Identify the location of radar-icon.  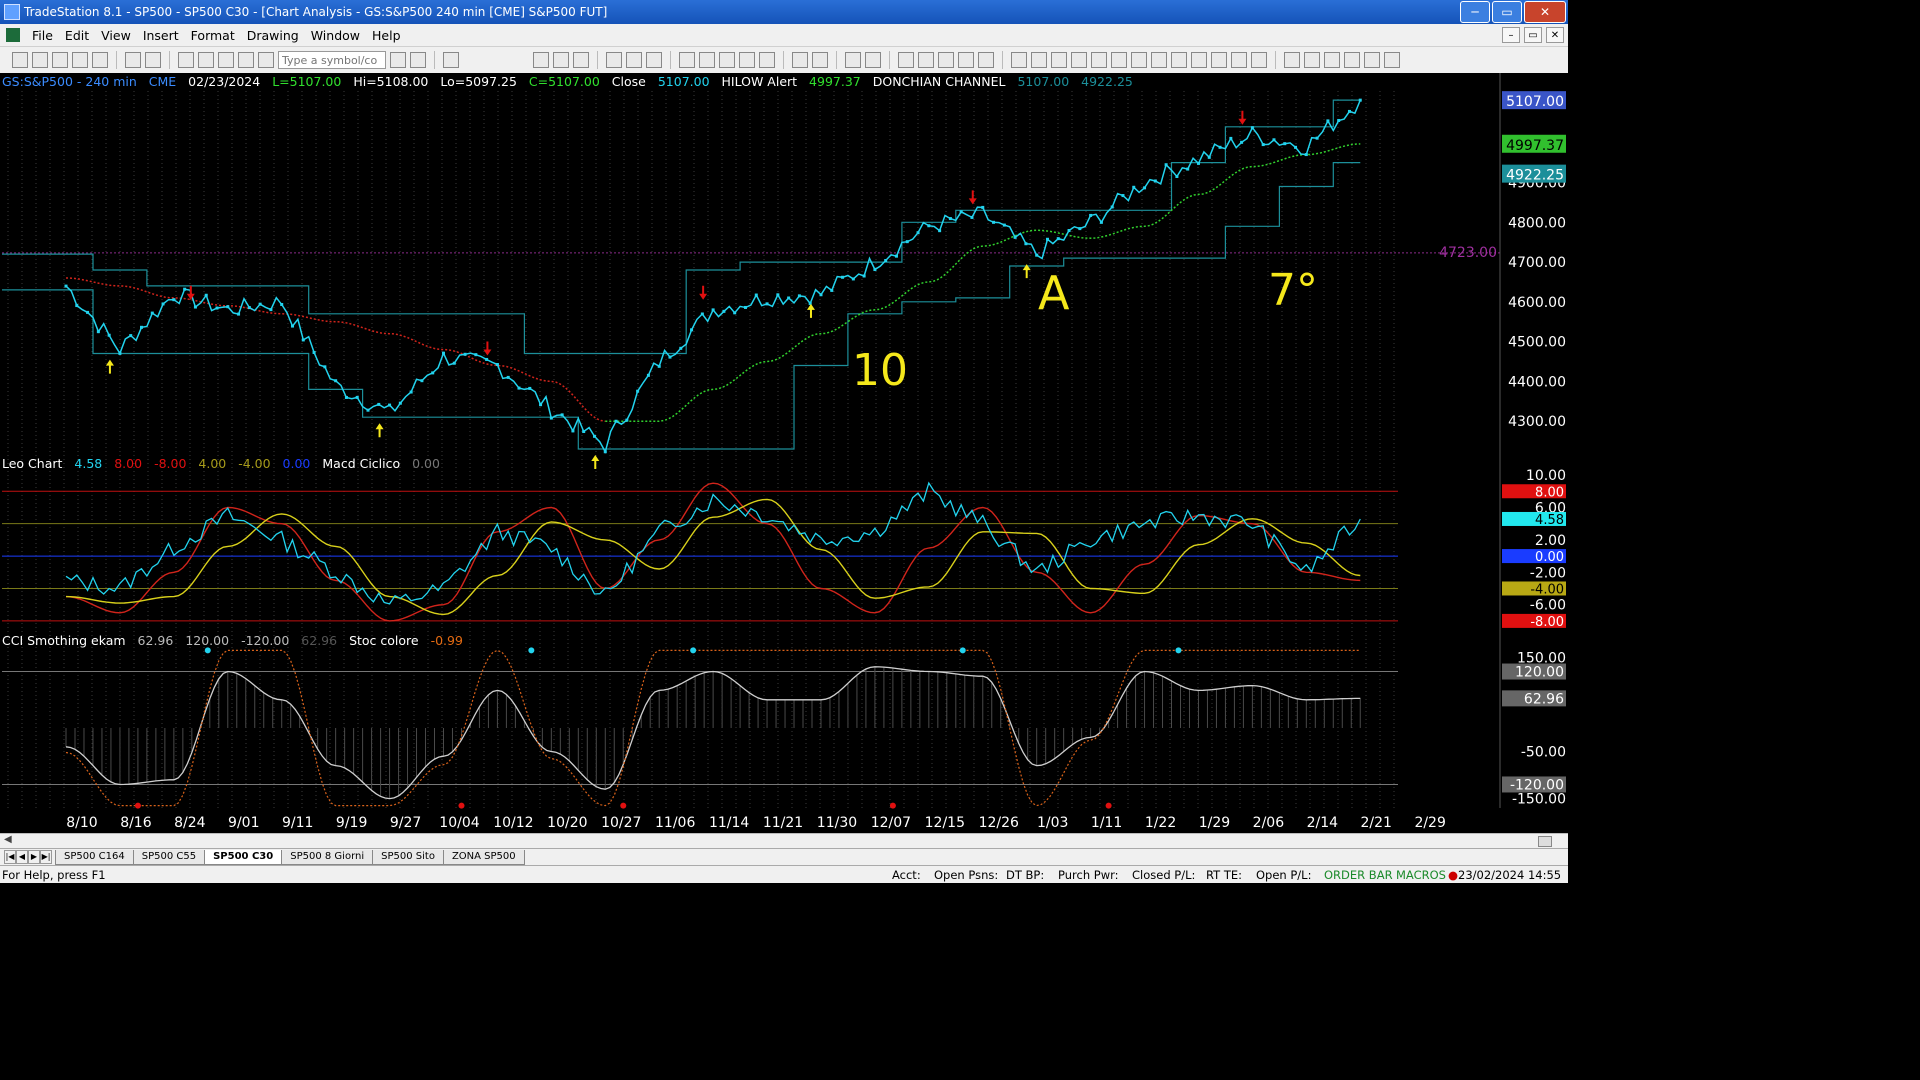
(561, 60).